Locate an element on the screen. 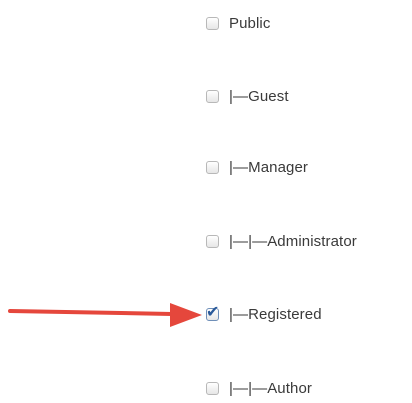  checkbox-registered: ✔ is located at coordinates (212, 312).